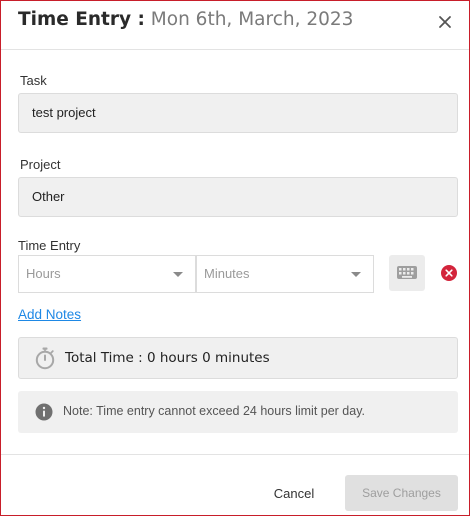 This screenshot has width=470, height=516. I want to click on project-field: Other, so click(238, 197).